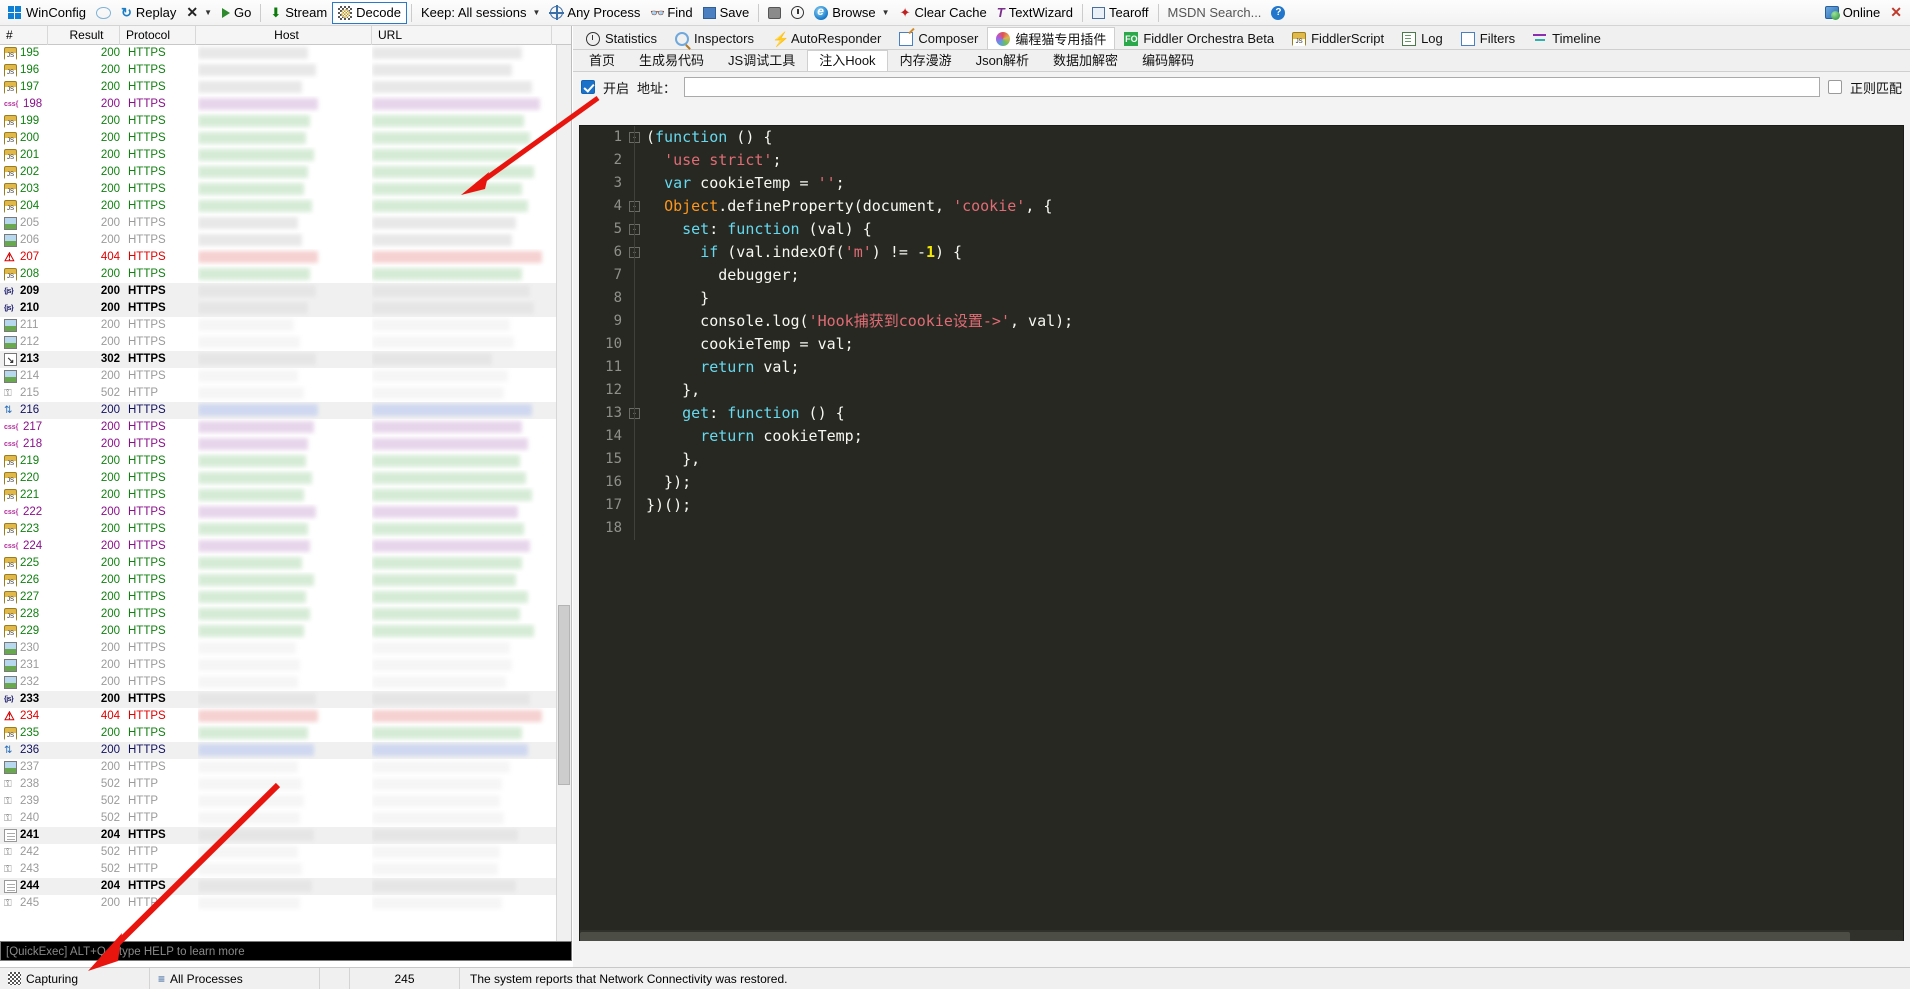 The width and height of the screenshot is (1910, 989). Describe the element at coordinates (1338, 38) in the screenshot. I see `tab-fiddlerscript: FiddlerScript` at that location.